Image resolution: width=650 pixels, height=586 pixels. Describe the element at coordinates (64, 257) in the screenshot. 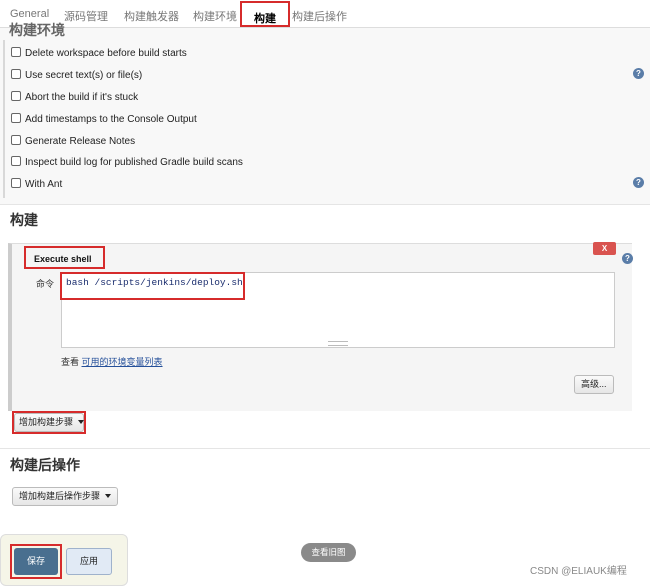

I see `step-title: Execute shell` at that location.